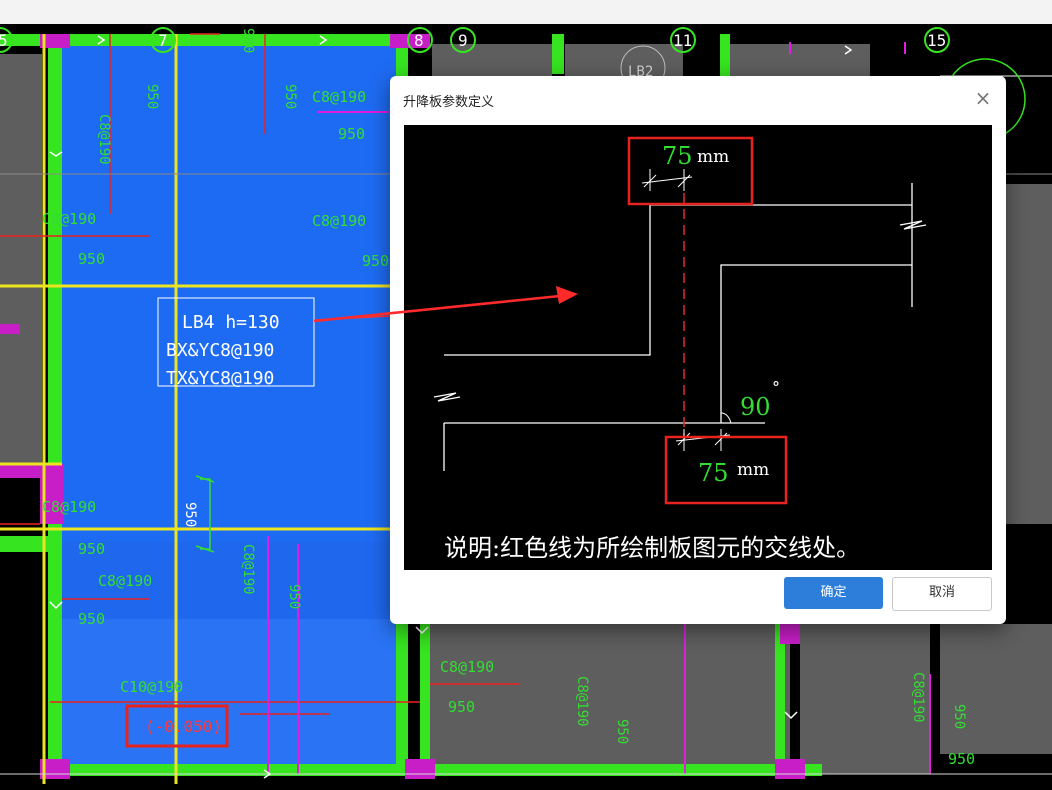 This screenshot has height=790, width=1052. What do you see at coordinates (463, 40) in the screenshot?
I see `axis-label-9: 9` at bounding box center [463, 40].